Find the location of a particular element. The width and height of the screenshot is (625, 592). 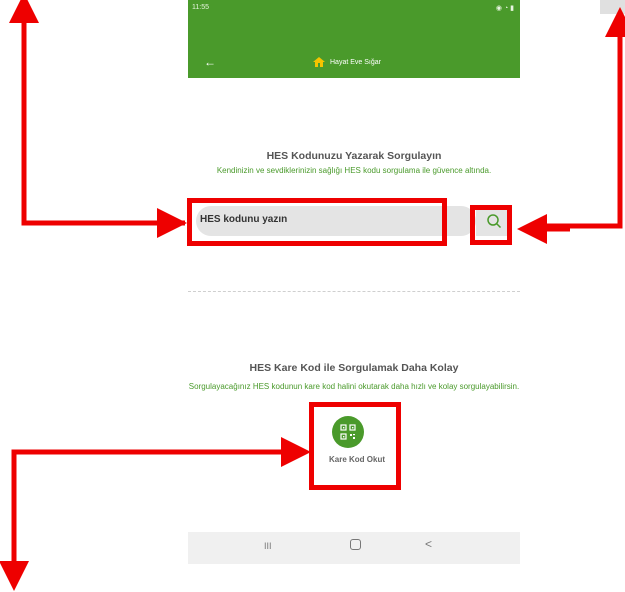

arrow-qr-down is located at coordinates (152, 520).